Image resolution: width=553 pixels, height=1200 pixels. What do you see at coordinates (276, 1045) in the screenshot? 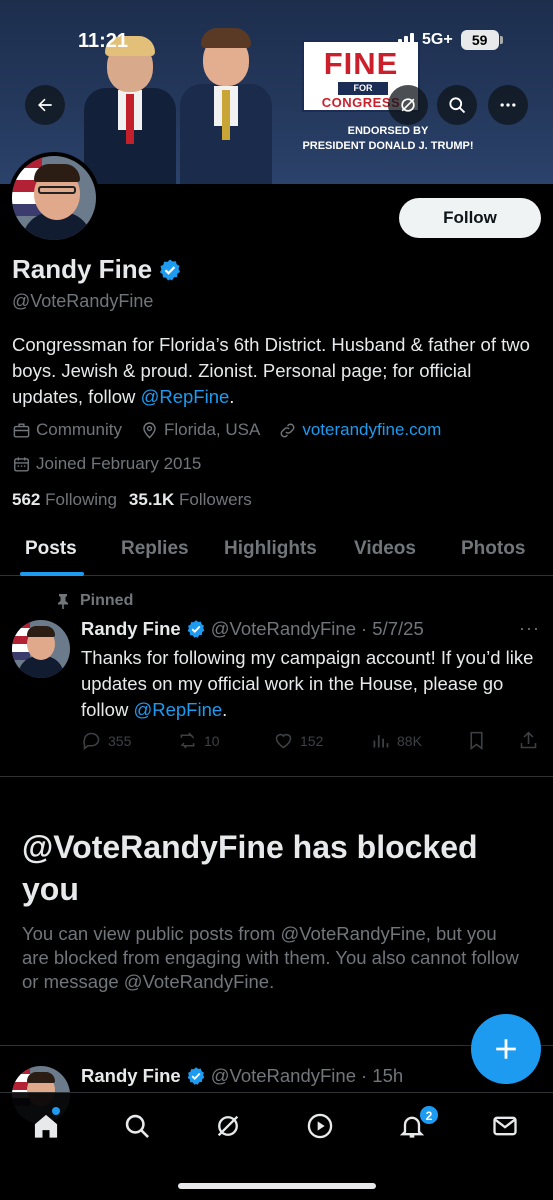
I see `section-divider` at bounding box center [276, 1045].